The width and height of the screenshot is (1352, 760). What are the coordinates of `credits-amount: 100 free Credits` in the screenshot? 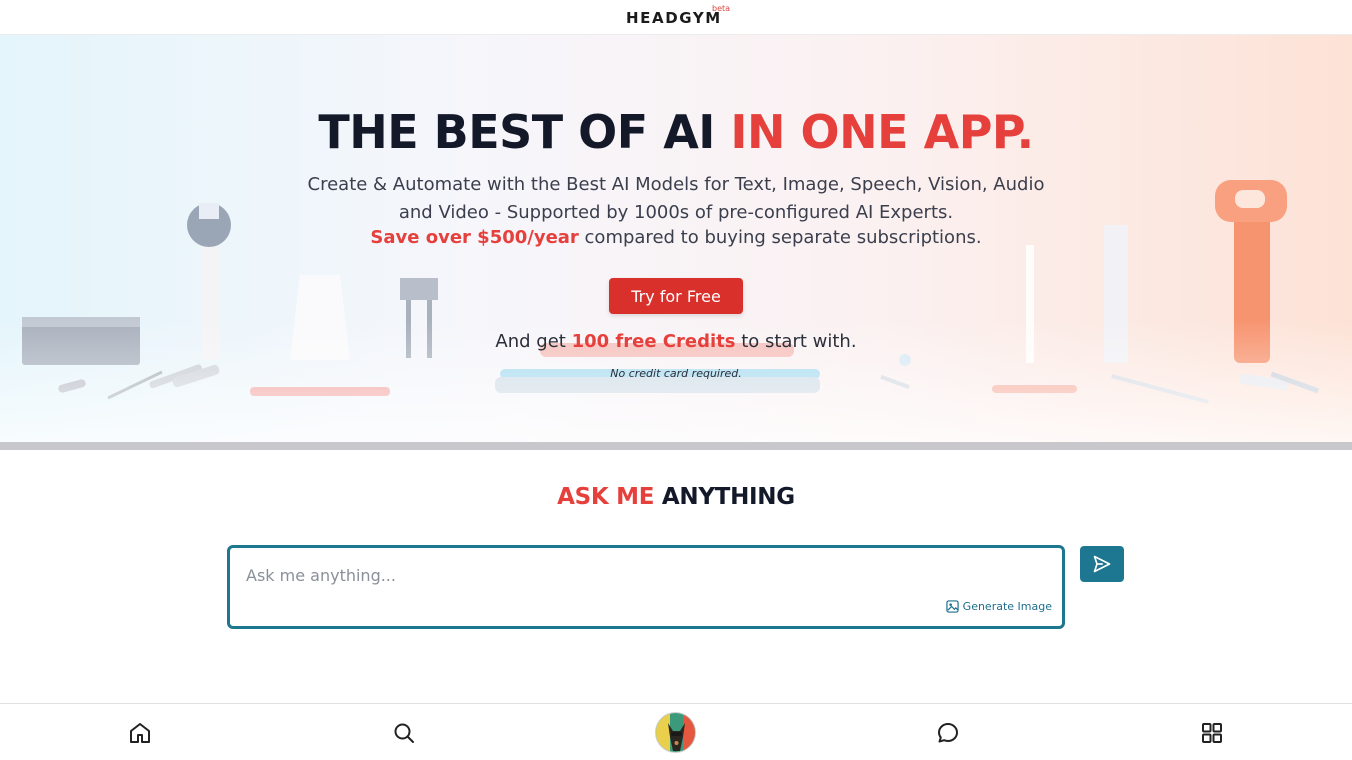 It's located at (653, 341).